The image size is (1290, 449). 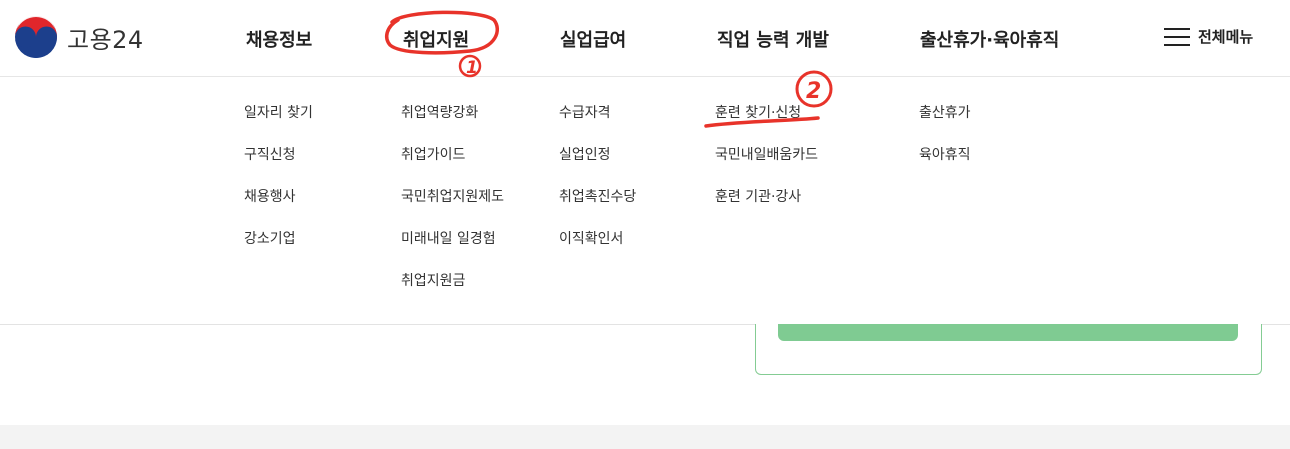 I want to click on submenu-item: 미래내일 일경험, so click(x=452, y=251).